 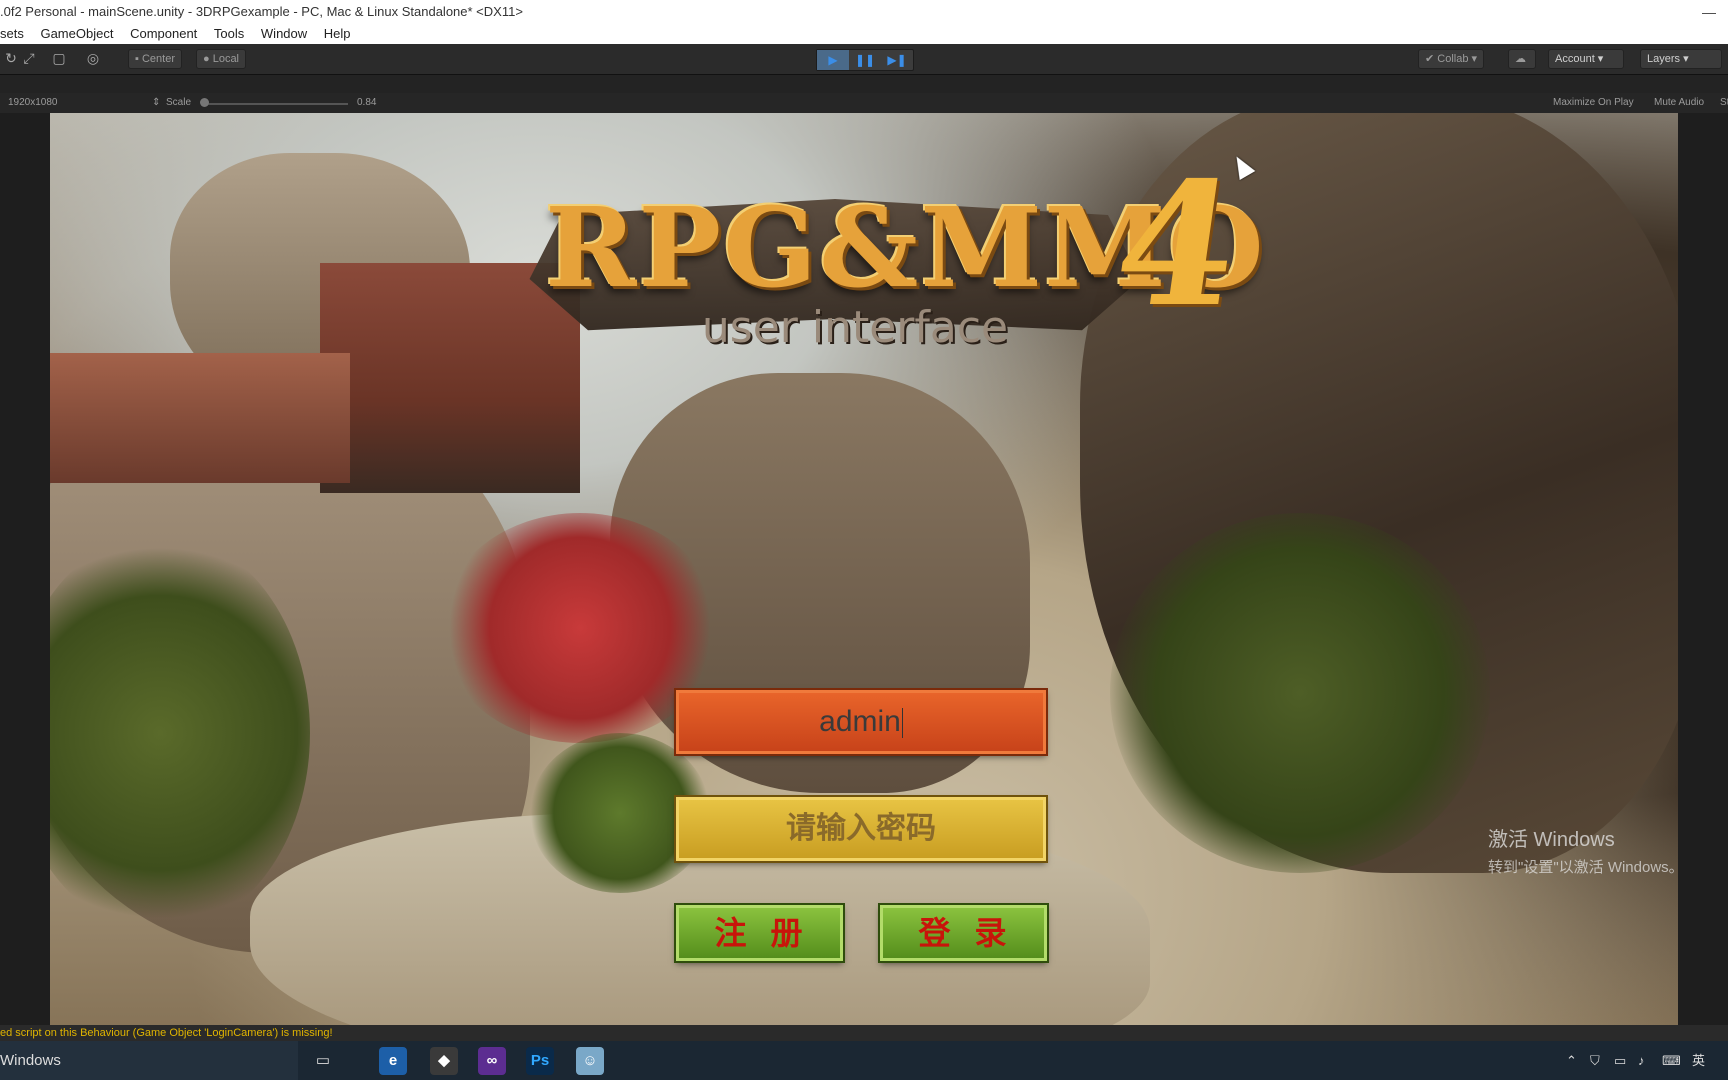 I want to click on ime-indicator: 英, so click(x=1698, y=1060).